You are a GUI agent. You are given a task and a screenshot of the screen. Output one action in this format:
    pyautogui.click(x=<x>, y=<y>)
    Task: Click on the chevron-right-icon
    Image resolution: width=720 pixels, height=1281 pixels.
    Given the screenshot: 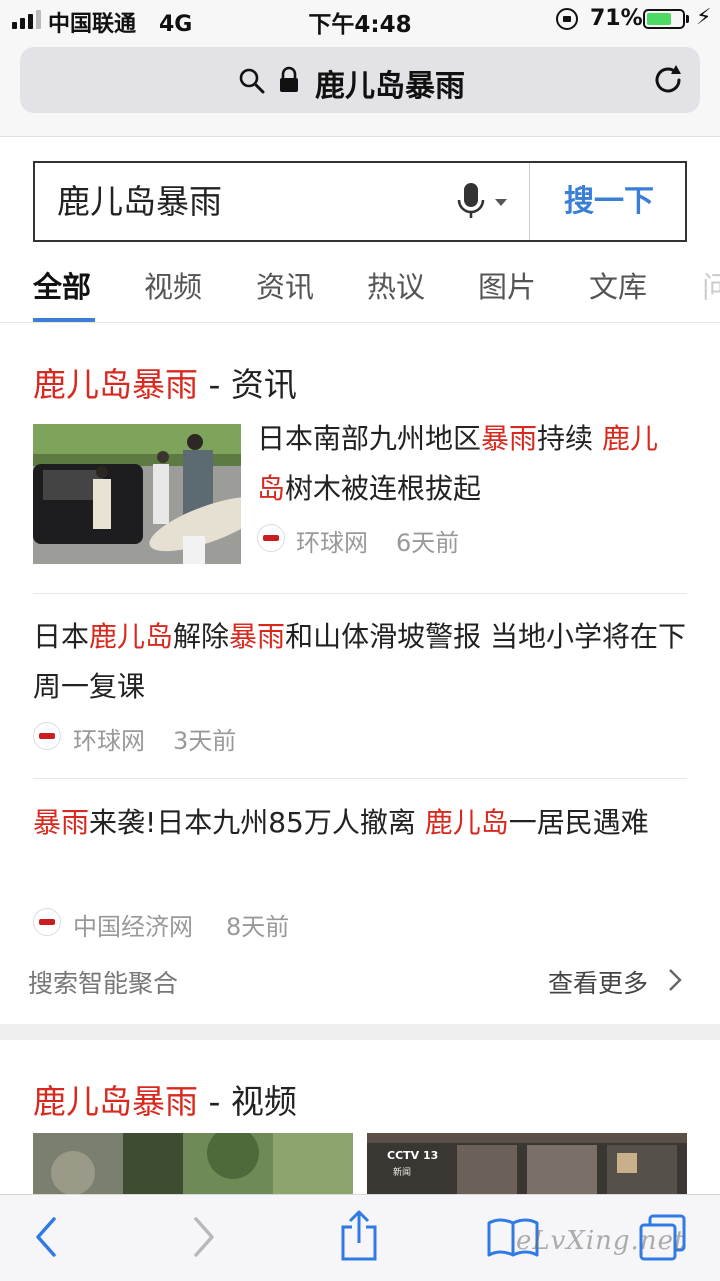 What is the action you would take?
    pyautogui.click(x=675, y=980)
    